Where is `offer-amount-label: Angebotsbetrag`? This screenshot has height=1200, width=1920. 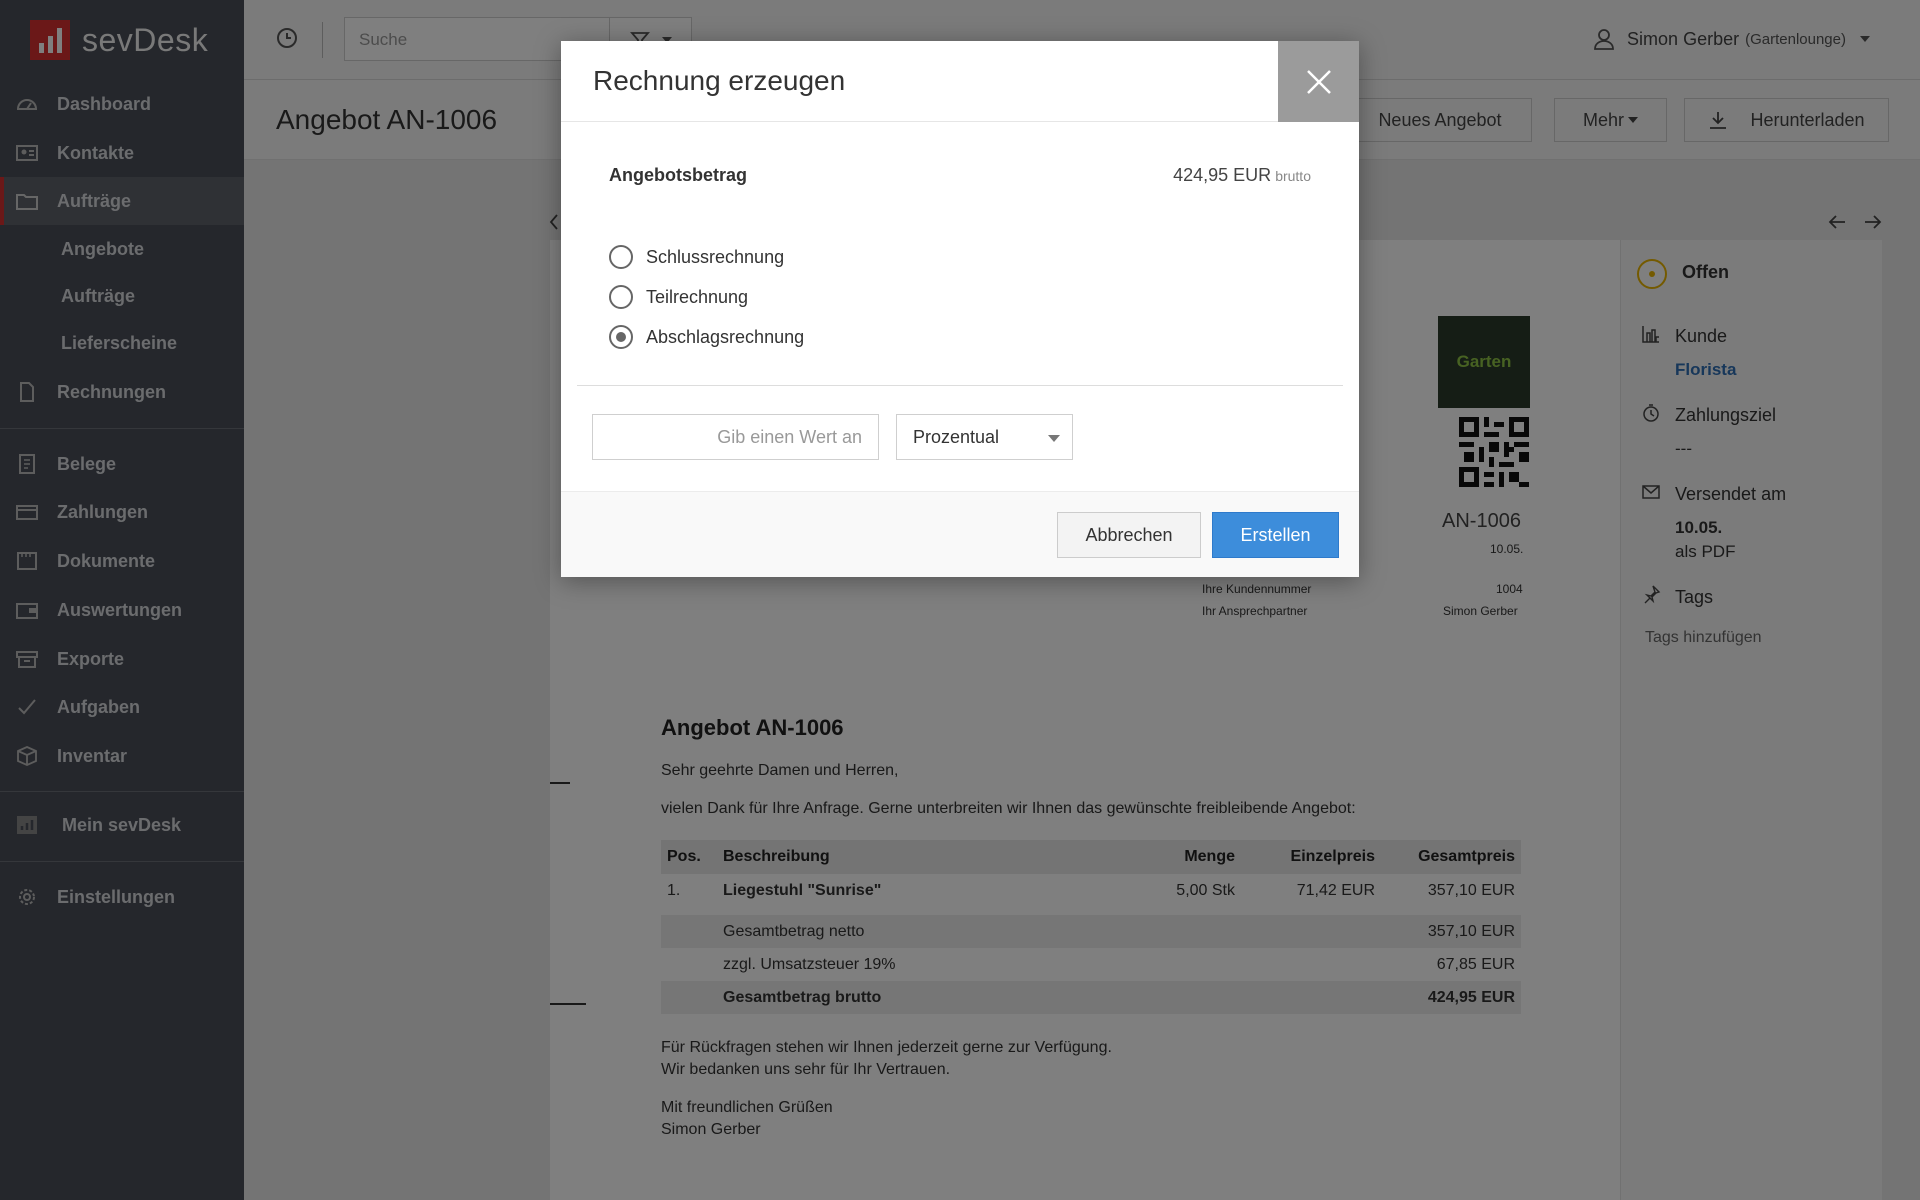
offer-amount-label: Angebotsbetrag is located at coordinates (678, 175).